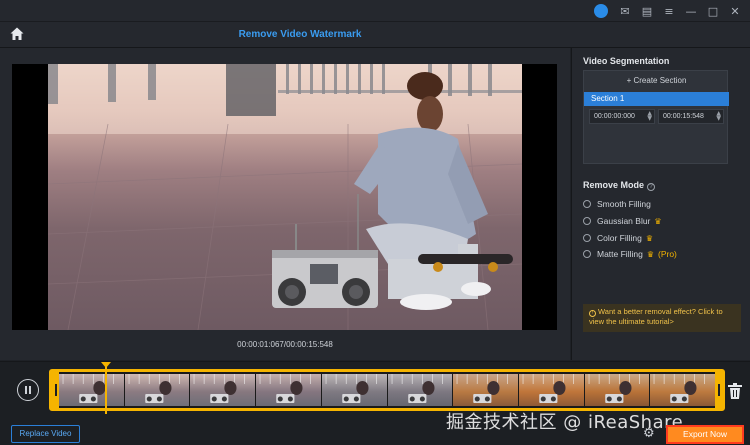  Describe the element at coordinates (651, 187) in the screenshot. I see `help-icon: ?` at that location.